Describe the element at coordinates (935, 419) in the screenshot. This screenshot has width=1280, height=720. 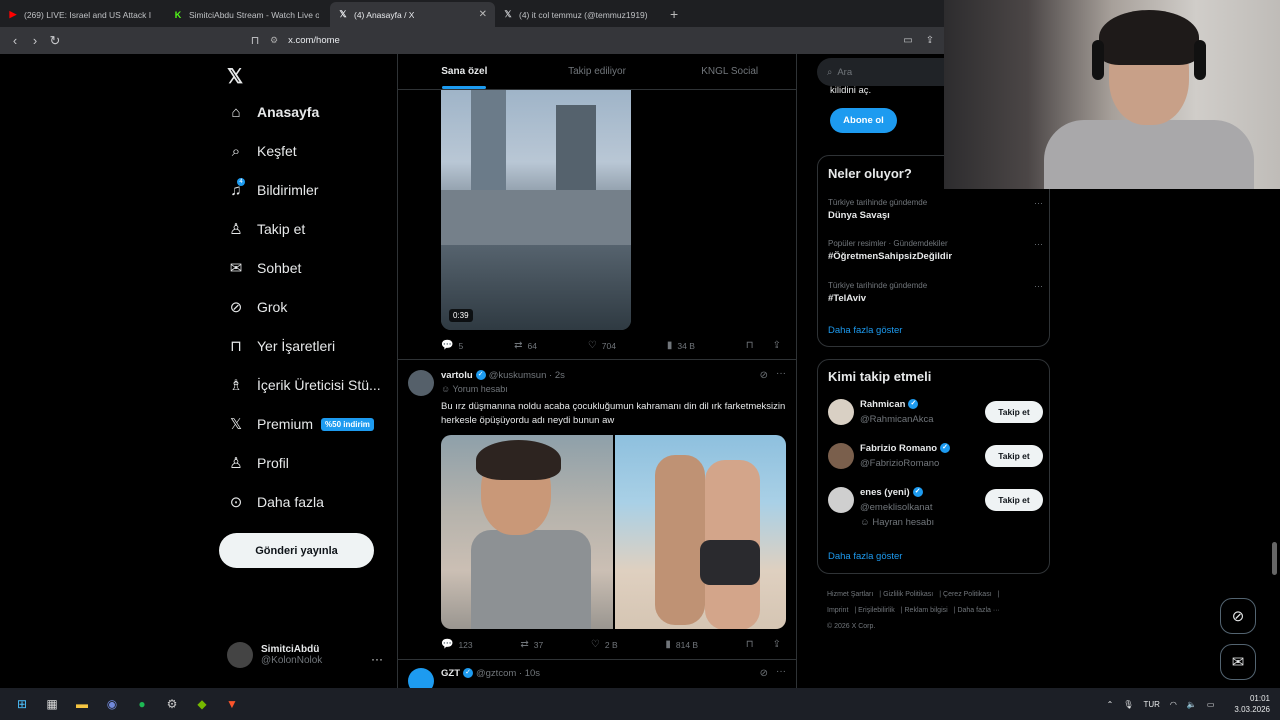
I see `follow-suggestion: Rahmican ✓ @RahmicanAkca Takip et` at that location.